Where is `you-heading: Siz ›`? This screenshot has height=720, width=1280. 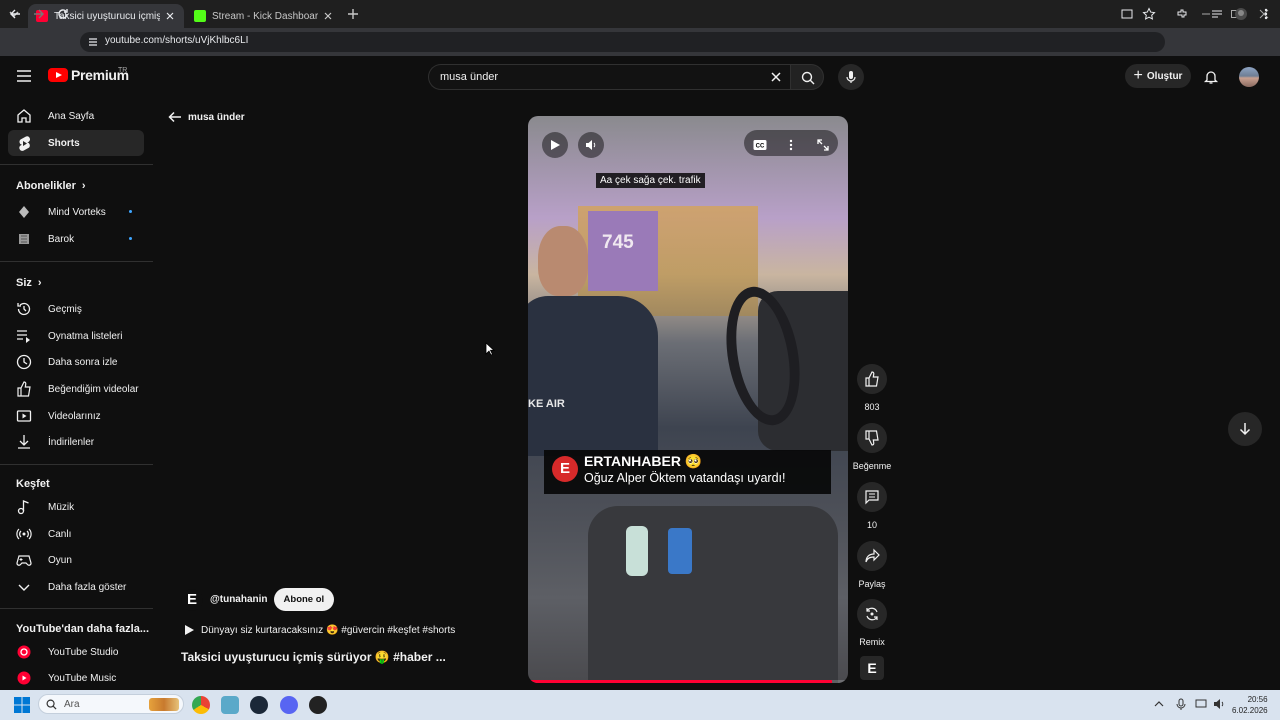
you-heading: Siz › is located at coordinates (29, 283).